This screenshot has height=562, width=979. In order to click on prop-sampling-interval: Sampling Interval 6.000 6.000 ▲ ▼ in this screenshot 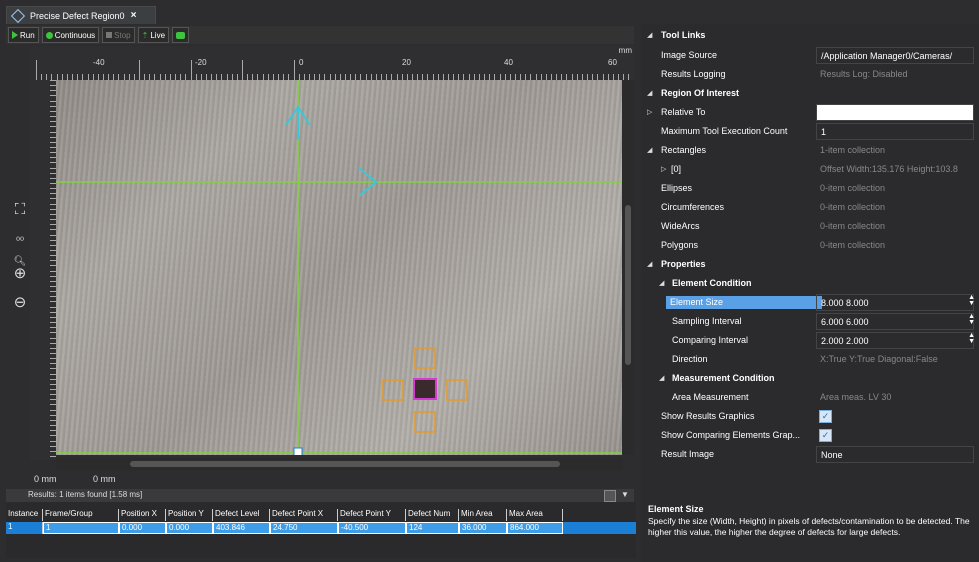, I will do `click(810, 321)`.